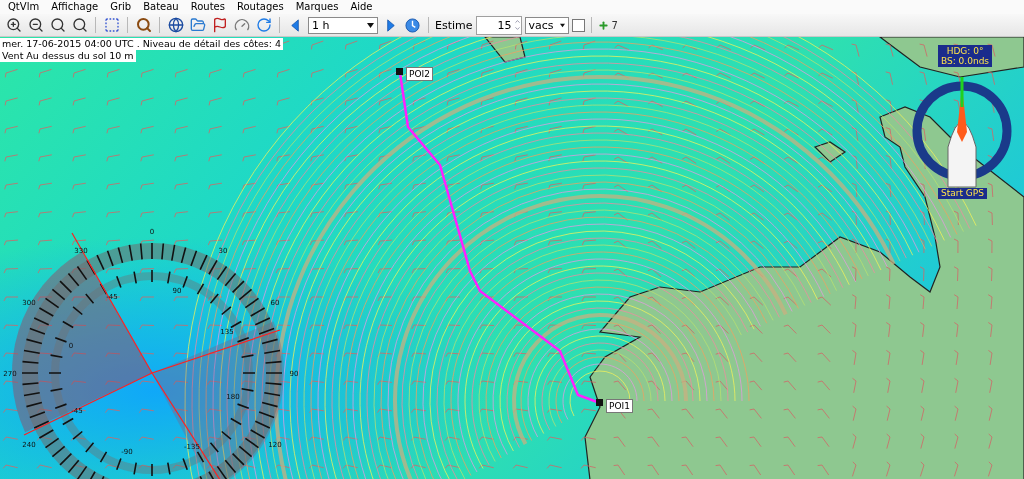  Describe the element at coordinates (361, 7) in the screenshot. I see `menu-item: Aide` at that location.